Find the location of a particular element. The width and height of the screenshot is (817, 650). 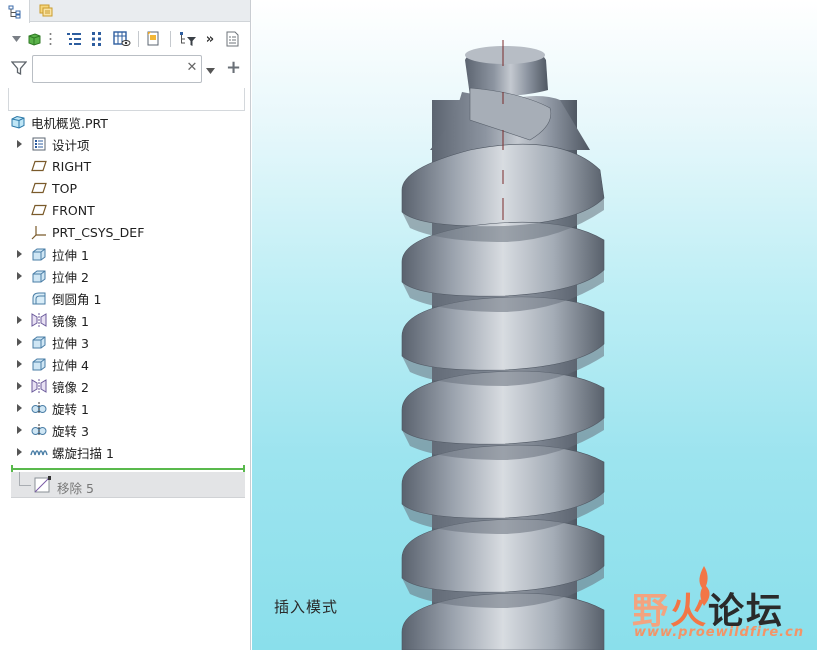

tree-item-label: 设计项 is located at coordinates (71, 145).